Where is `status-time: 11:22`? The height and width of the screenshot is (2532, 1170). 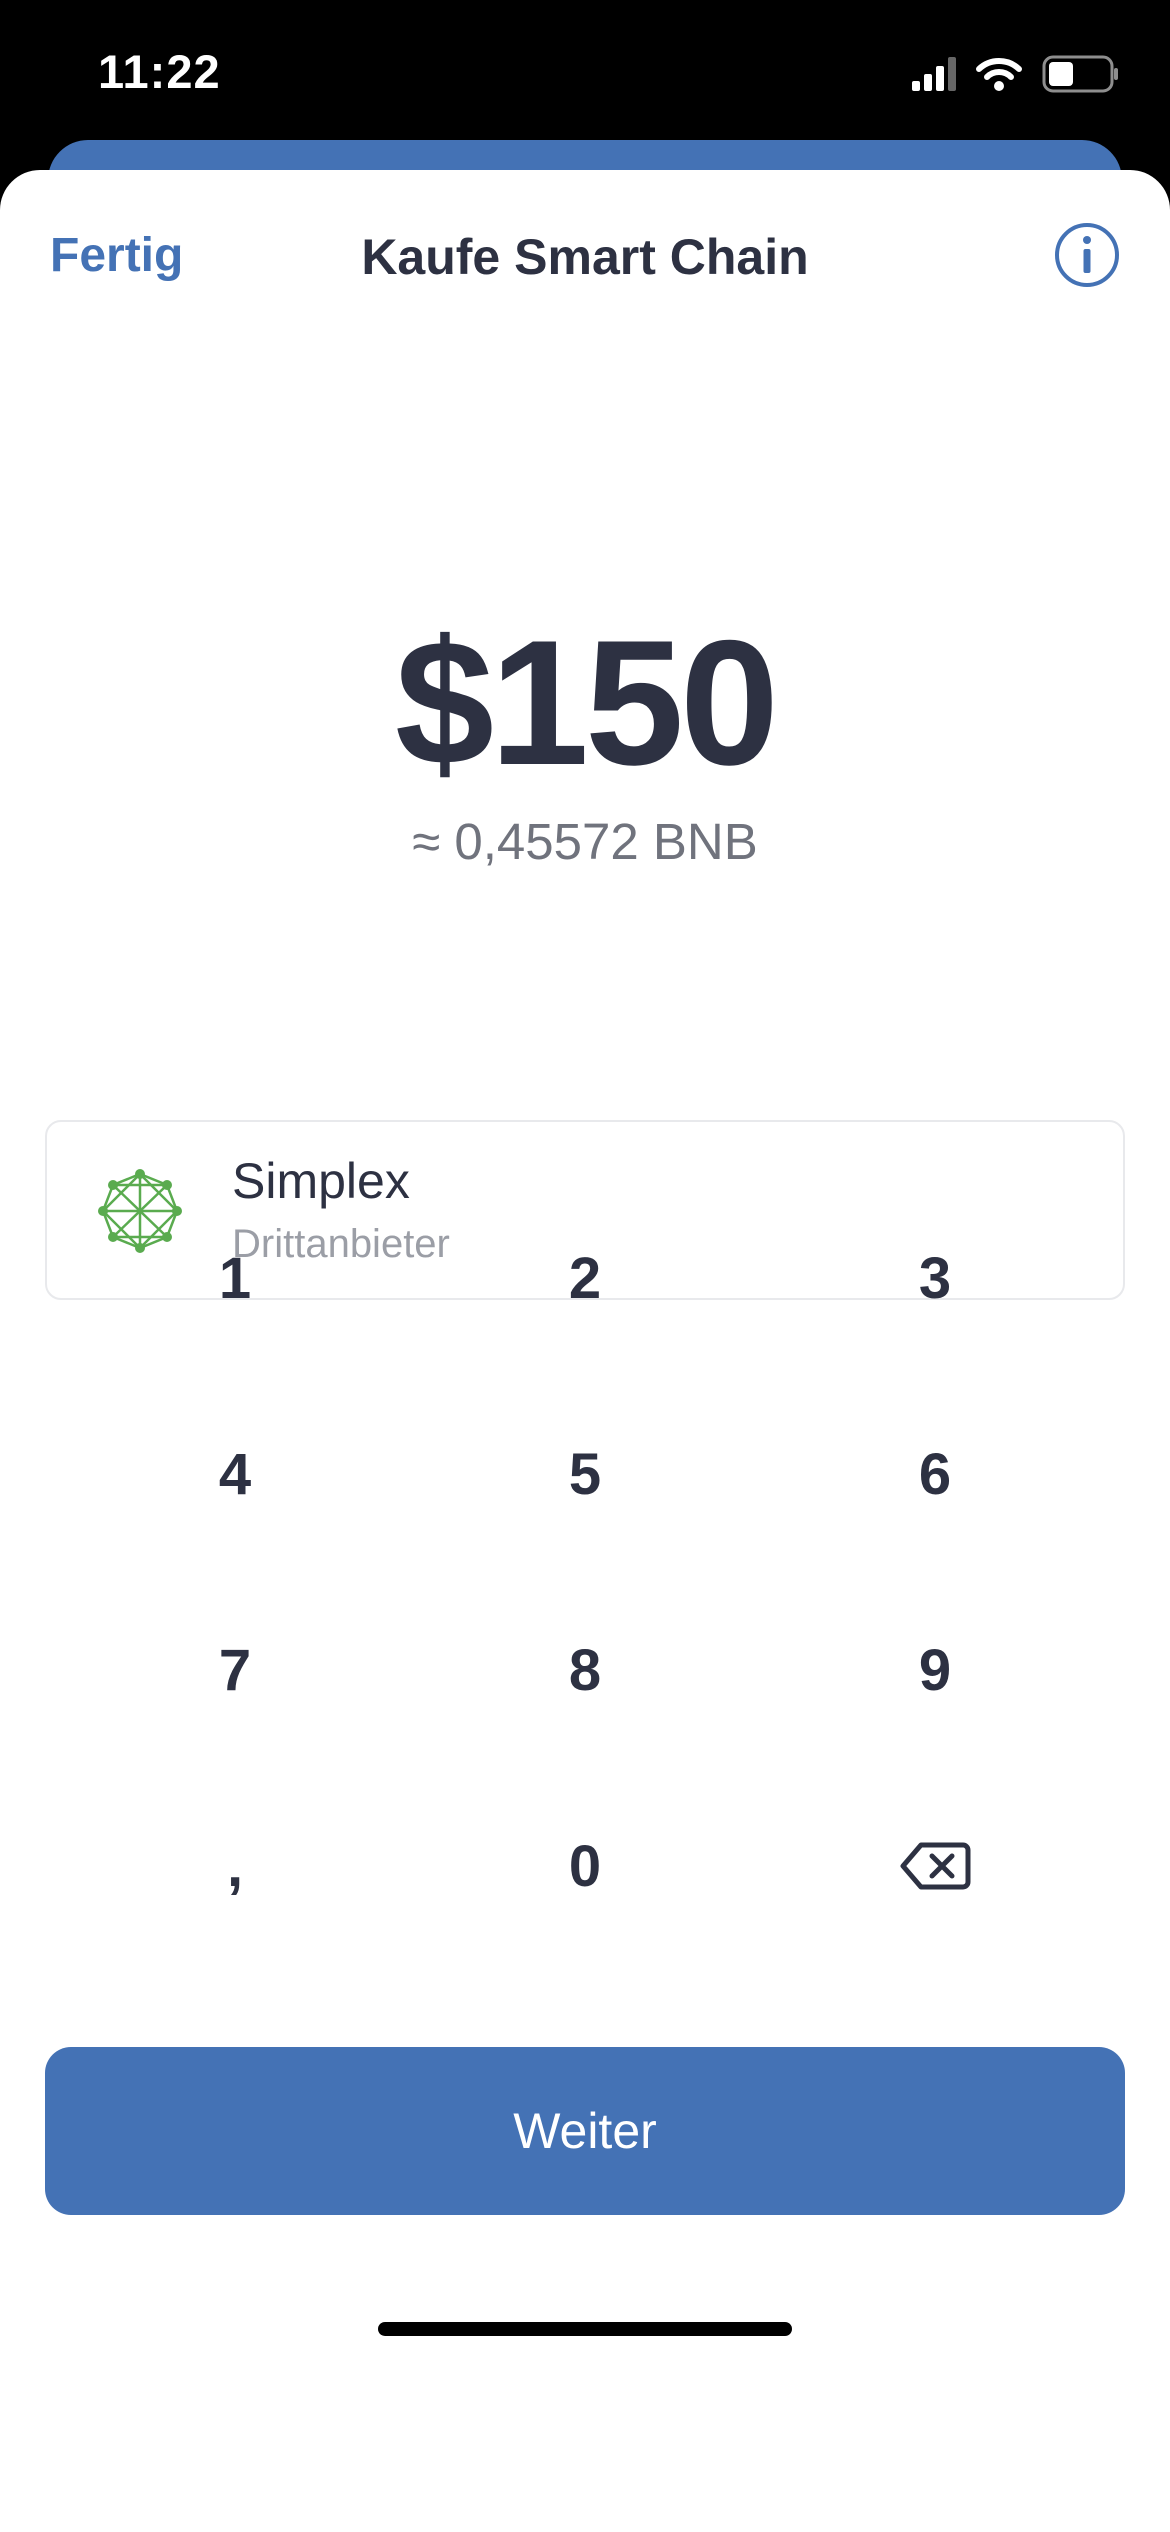 status-time: 11:22 is located at coordinates (159, 71).